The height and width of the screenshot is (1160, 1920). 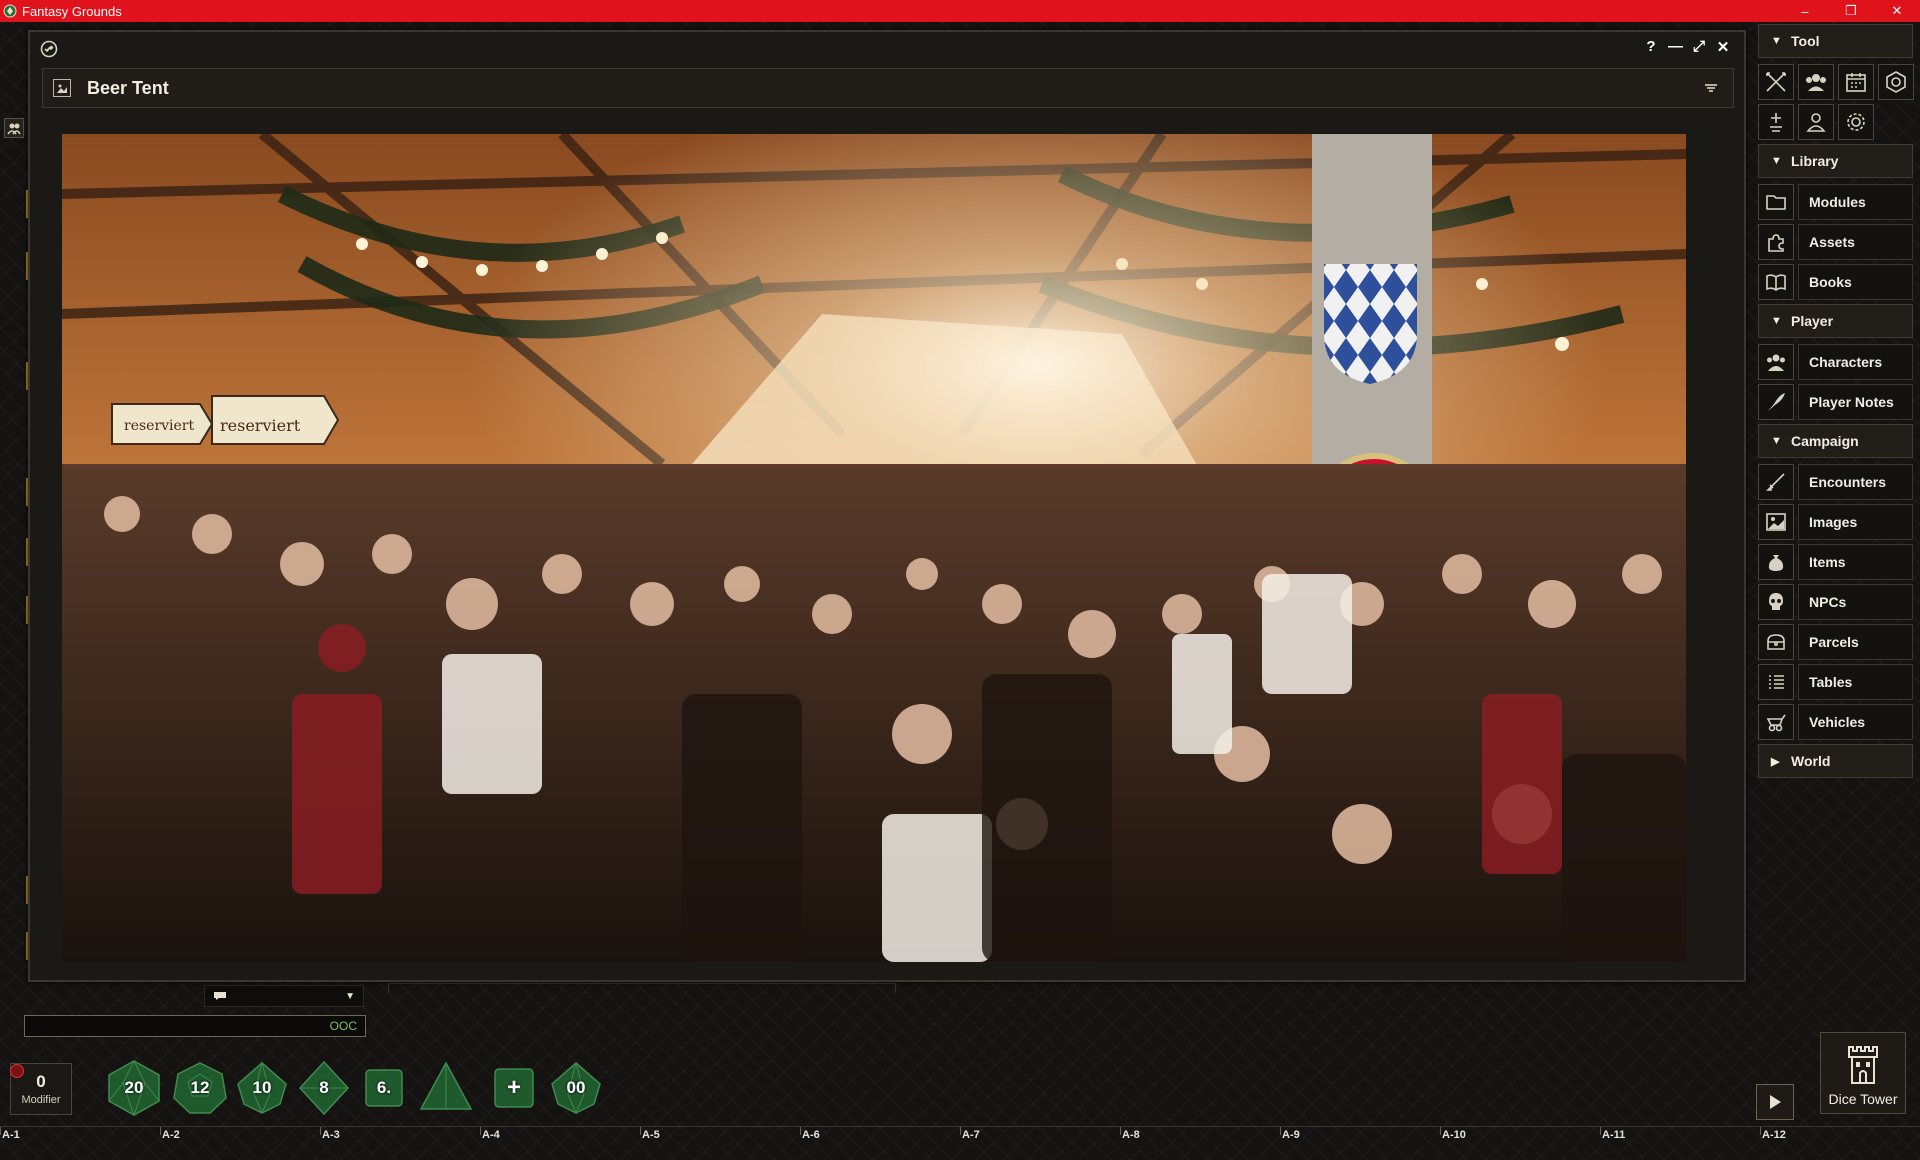 What do you see at coordinates (284, 996) in the screenshot?
I see `chat-mode-select: ▼` at bounding box center [284, 996].